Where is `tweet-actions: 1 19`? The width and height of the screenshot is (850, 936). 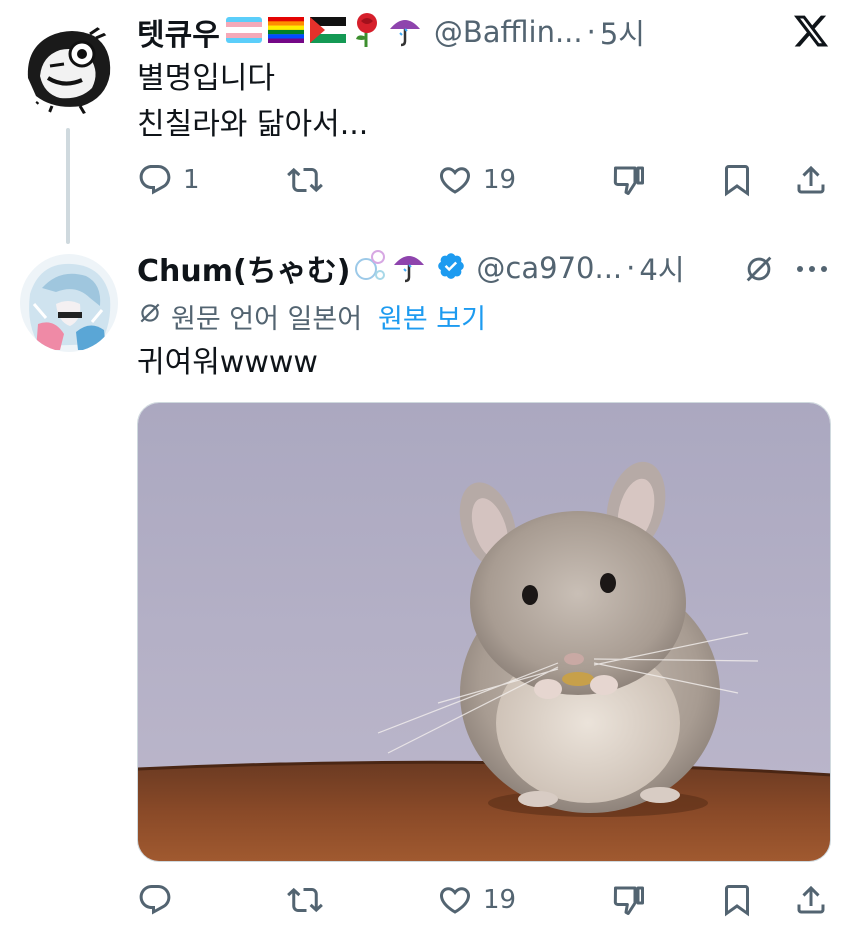 tweet-actions: 1 19 is located at coordinates (484, 180).